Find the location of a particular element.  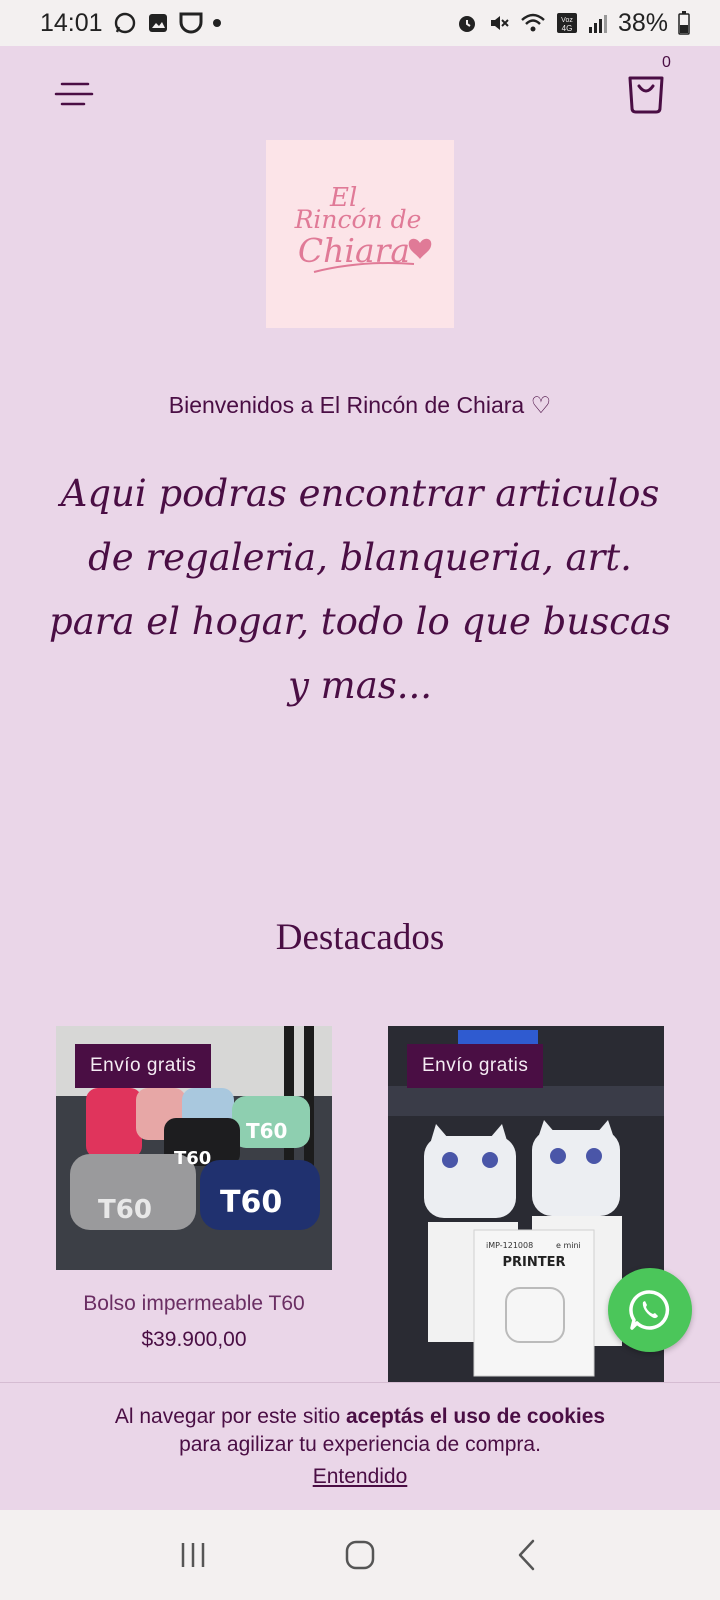

shopping-bag-icon is located at coordinates (646, 95).